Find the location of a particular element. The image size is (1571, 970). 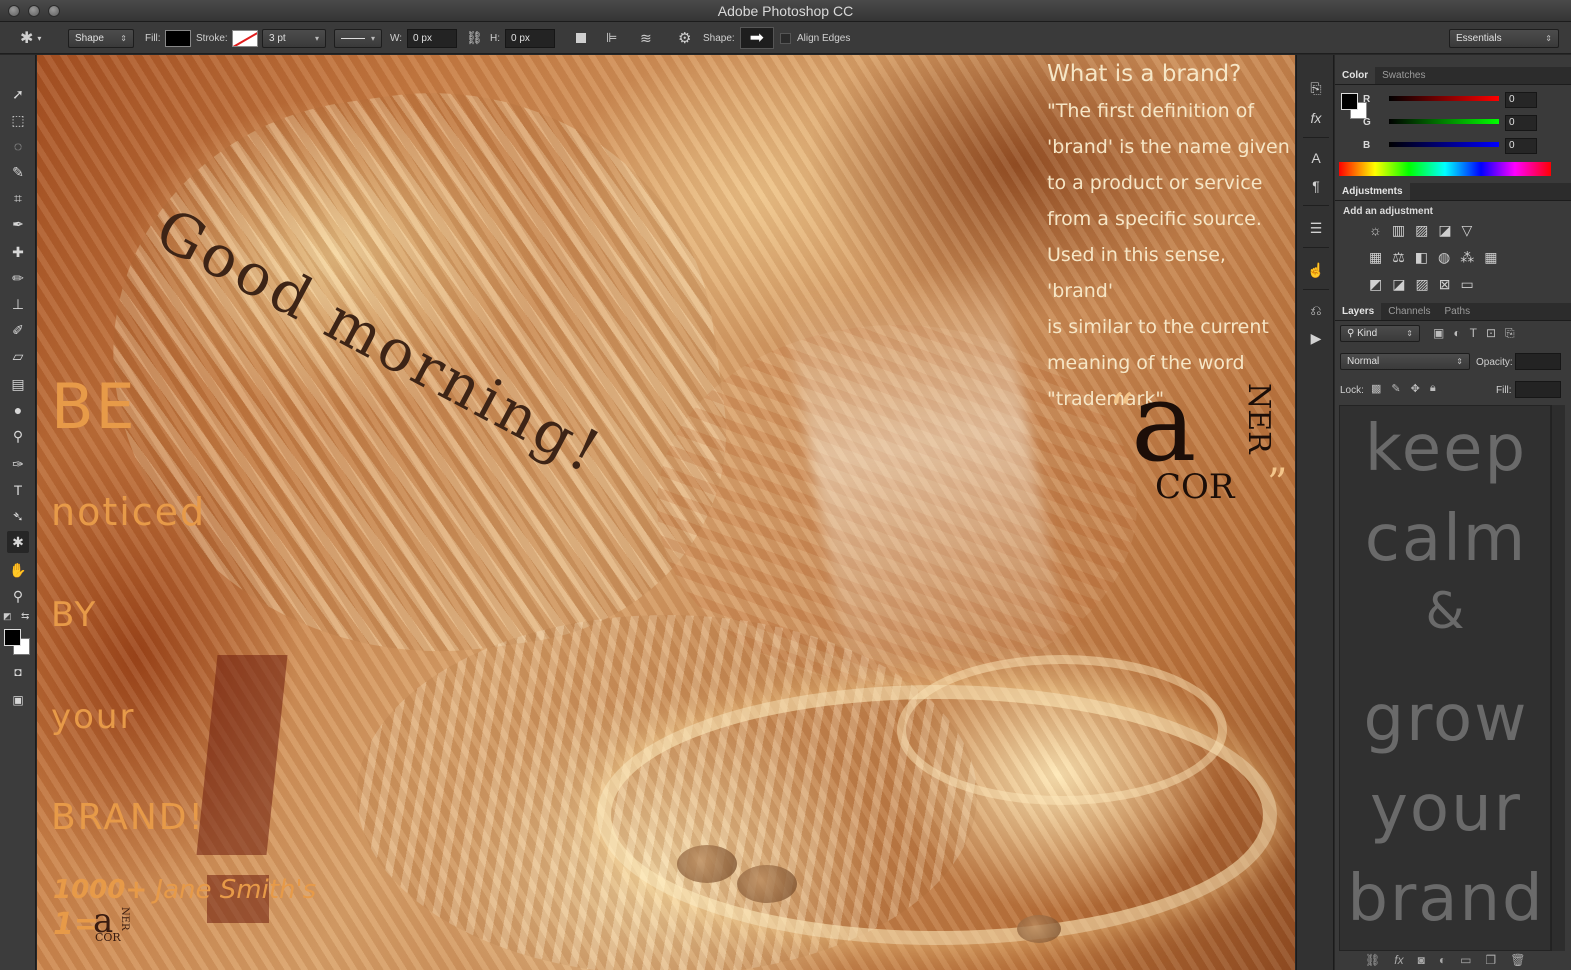

new-layer-icon: ❐ is located at coordinates (1490, 960).